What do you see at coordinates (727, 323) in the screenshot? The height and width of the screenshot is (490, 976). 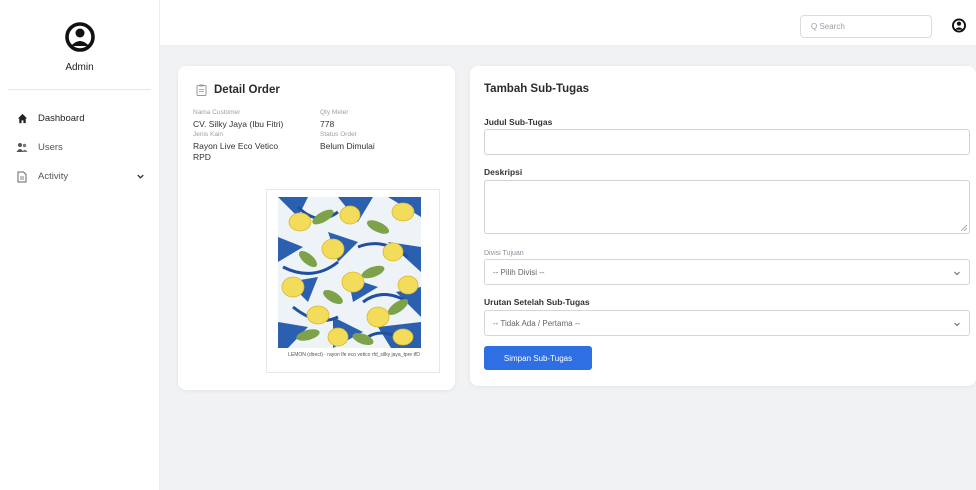 I see `urutan-select: -- Tidak Ada / Pertama --` at bounding box center [727, 323].